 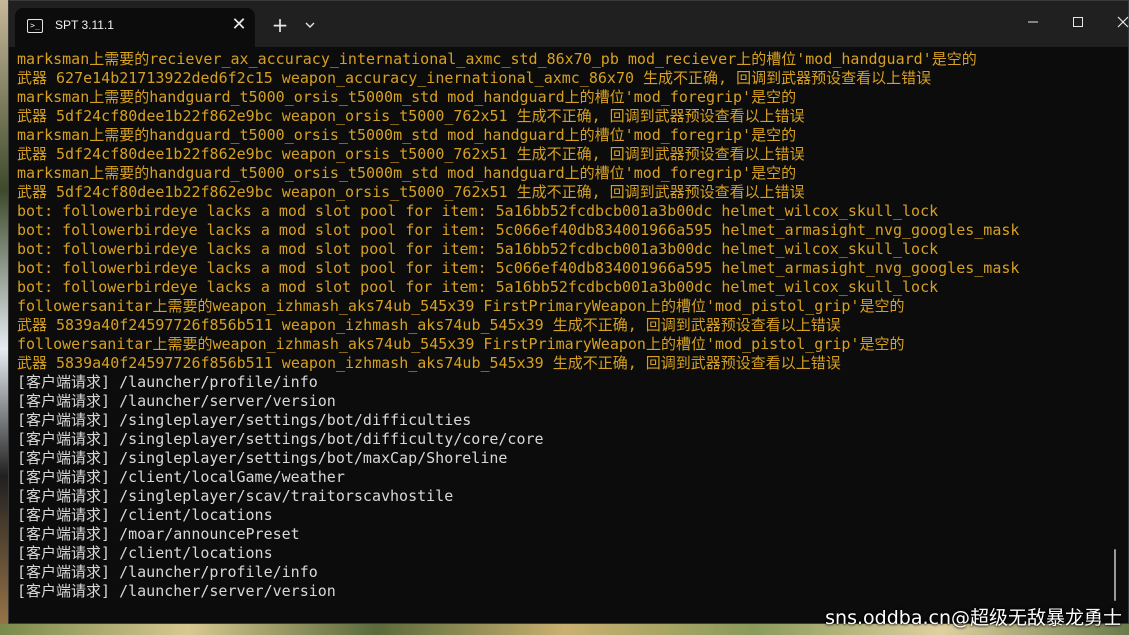 I want to click on tab-close-button: ✕, so click(x=239, y=25).